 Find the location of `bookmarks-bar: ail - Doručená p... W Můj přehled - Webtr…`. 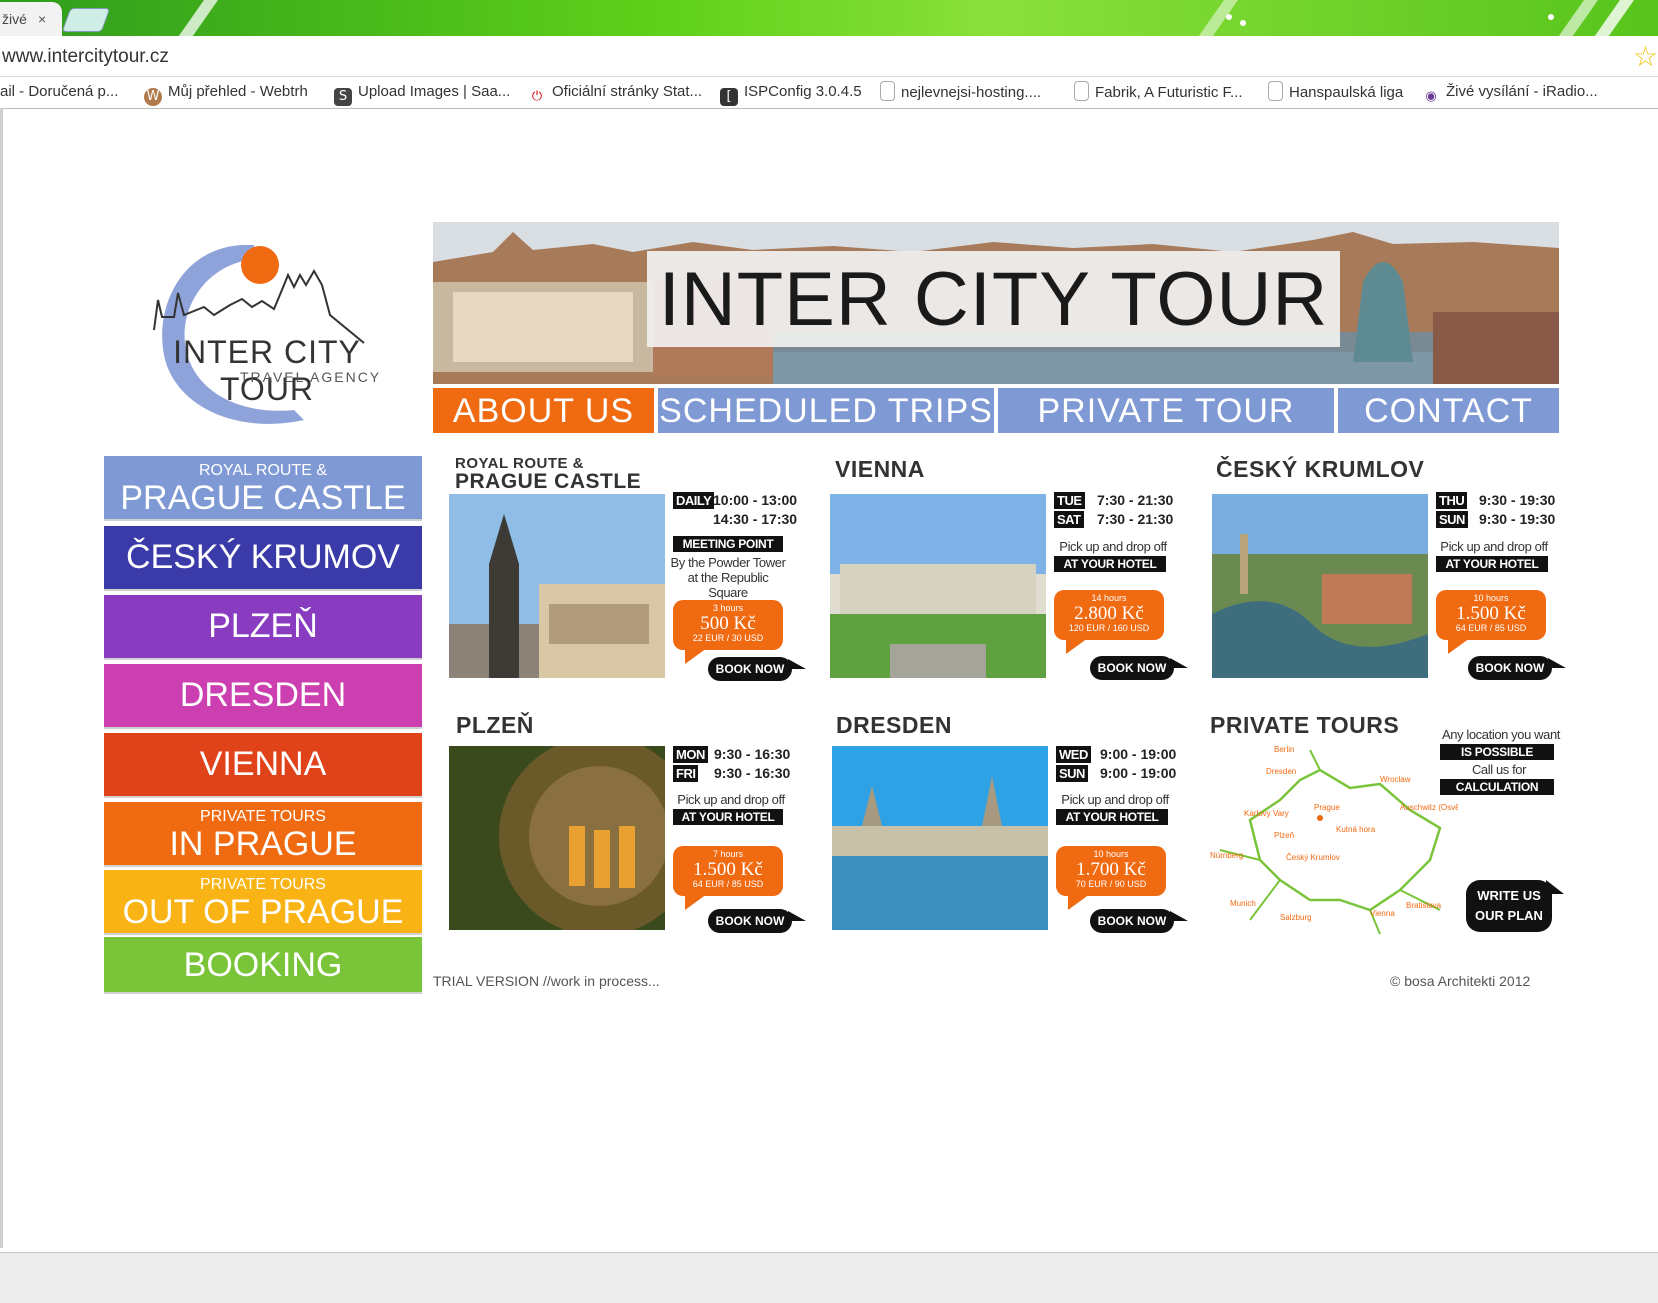

bookmarks-bar: ail - Doručená p... W Můj přehled - Webtr… is located at coordinates (829, 93).